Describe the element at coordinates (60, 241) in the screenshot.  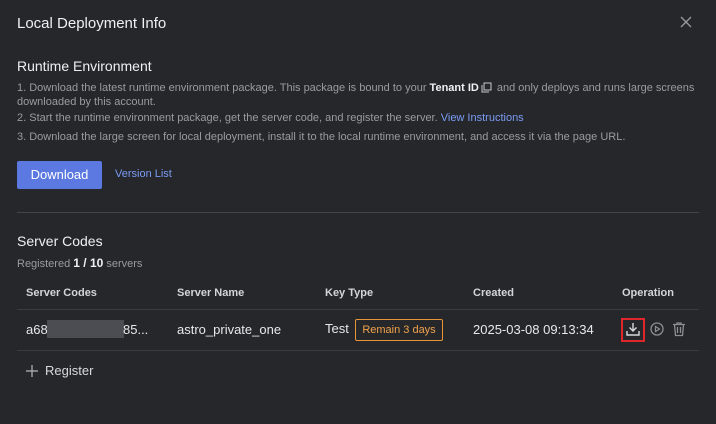
I see `server-codes-title: Server Codes` at that location.